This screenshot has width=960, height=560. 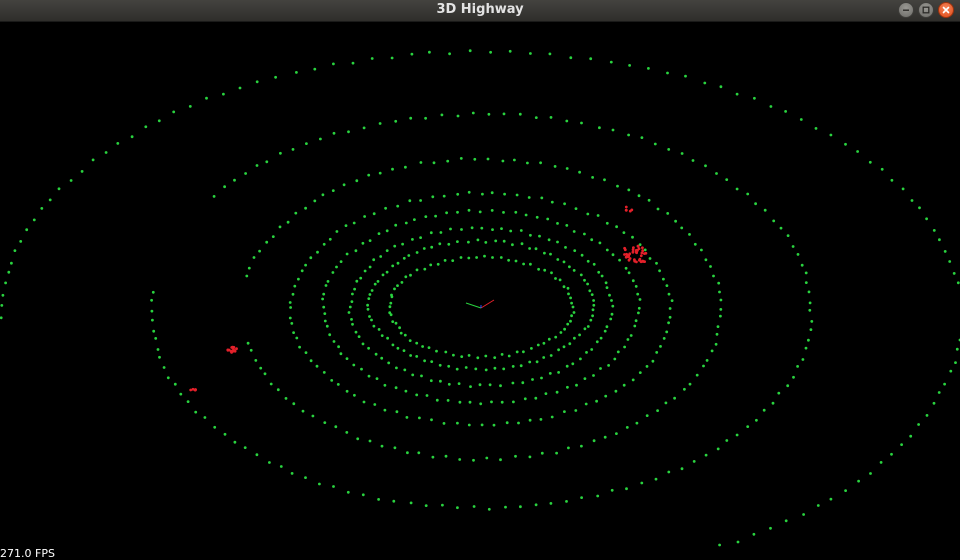 What do you see at coordinates (480, 11) in the screenshot?
I see `title-bar: 3D Highway` at bounding box center [480, 11].